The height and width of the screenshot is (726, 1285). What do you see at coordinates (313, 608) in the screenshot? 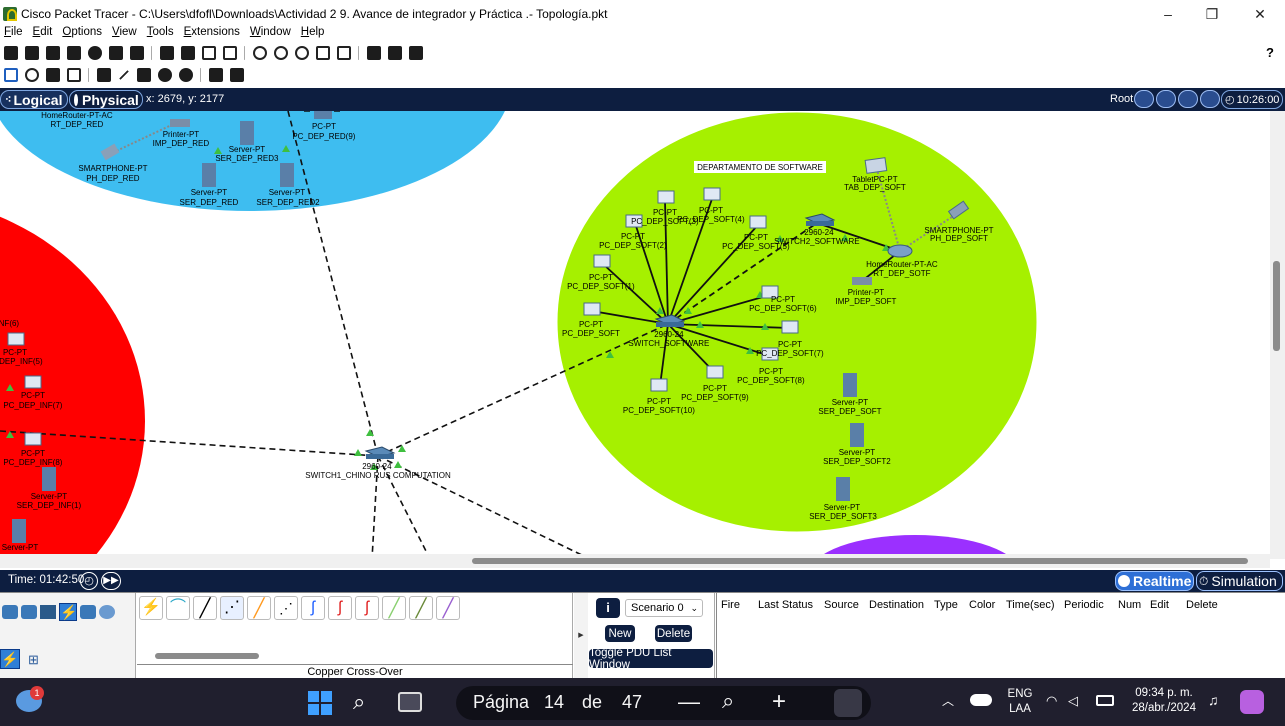
I see `coaxial-icon: ʃ` at bounding box center [313, 608].